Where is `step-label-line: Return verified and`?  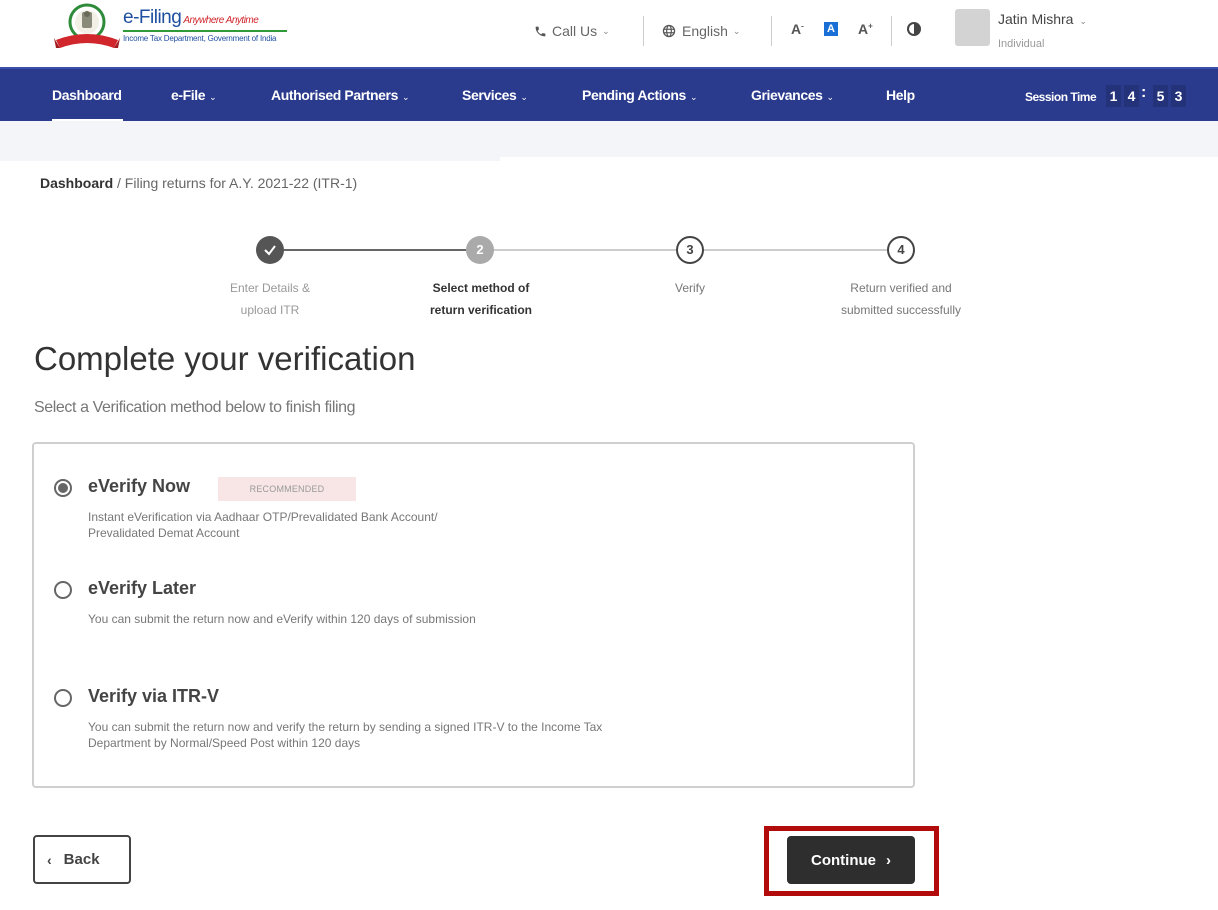 step-label-line: Return verified and is located at coordinates (901, 288).